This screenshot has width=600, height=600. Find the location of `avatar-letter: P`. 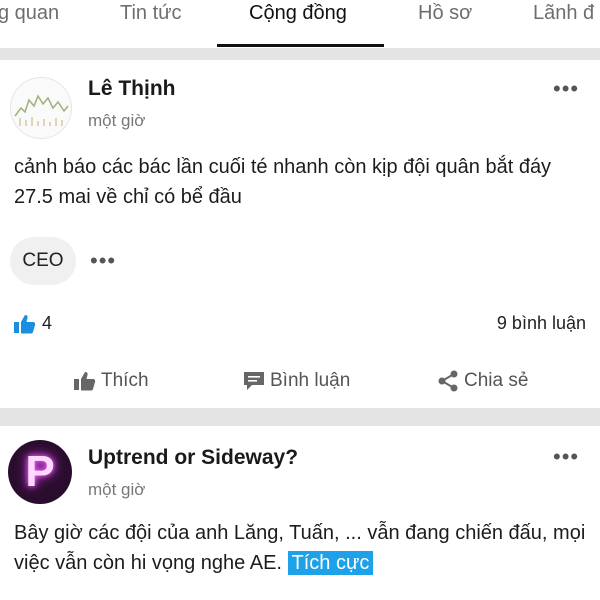

avatar-letter: P is located at coordinates (40, 471).